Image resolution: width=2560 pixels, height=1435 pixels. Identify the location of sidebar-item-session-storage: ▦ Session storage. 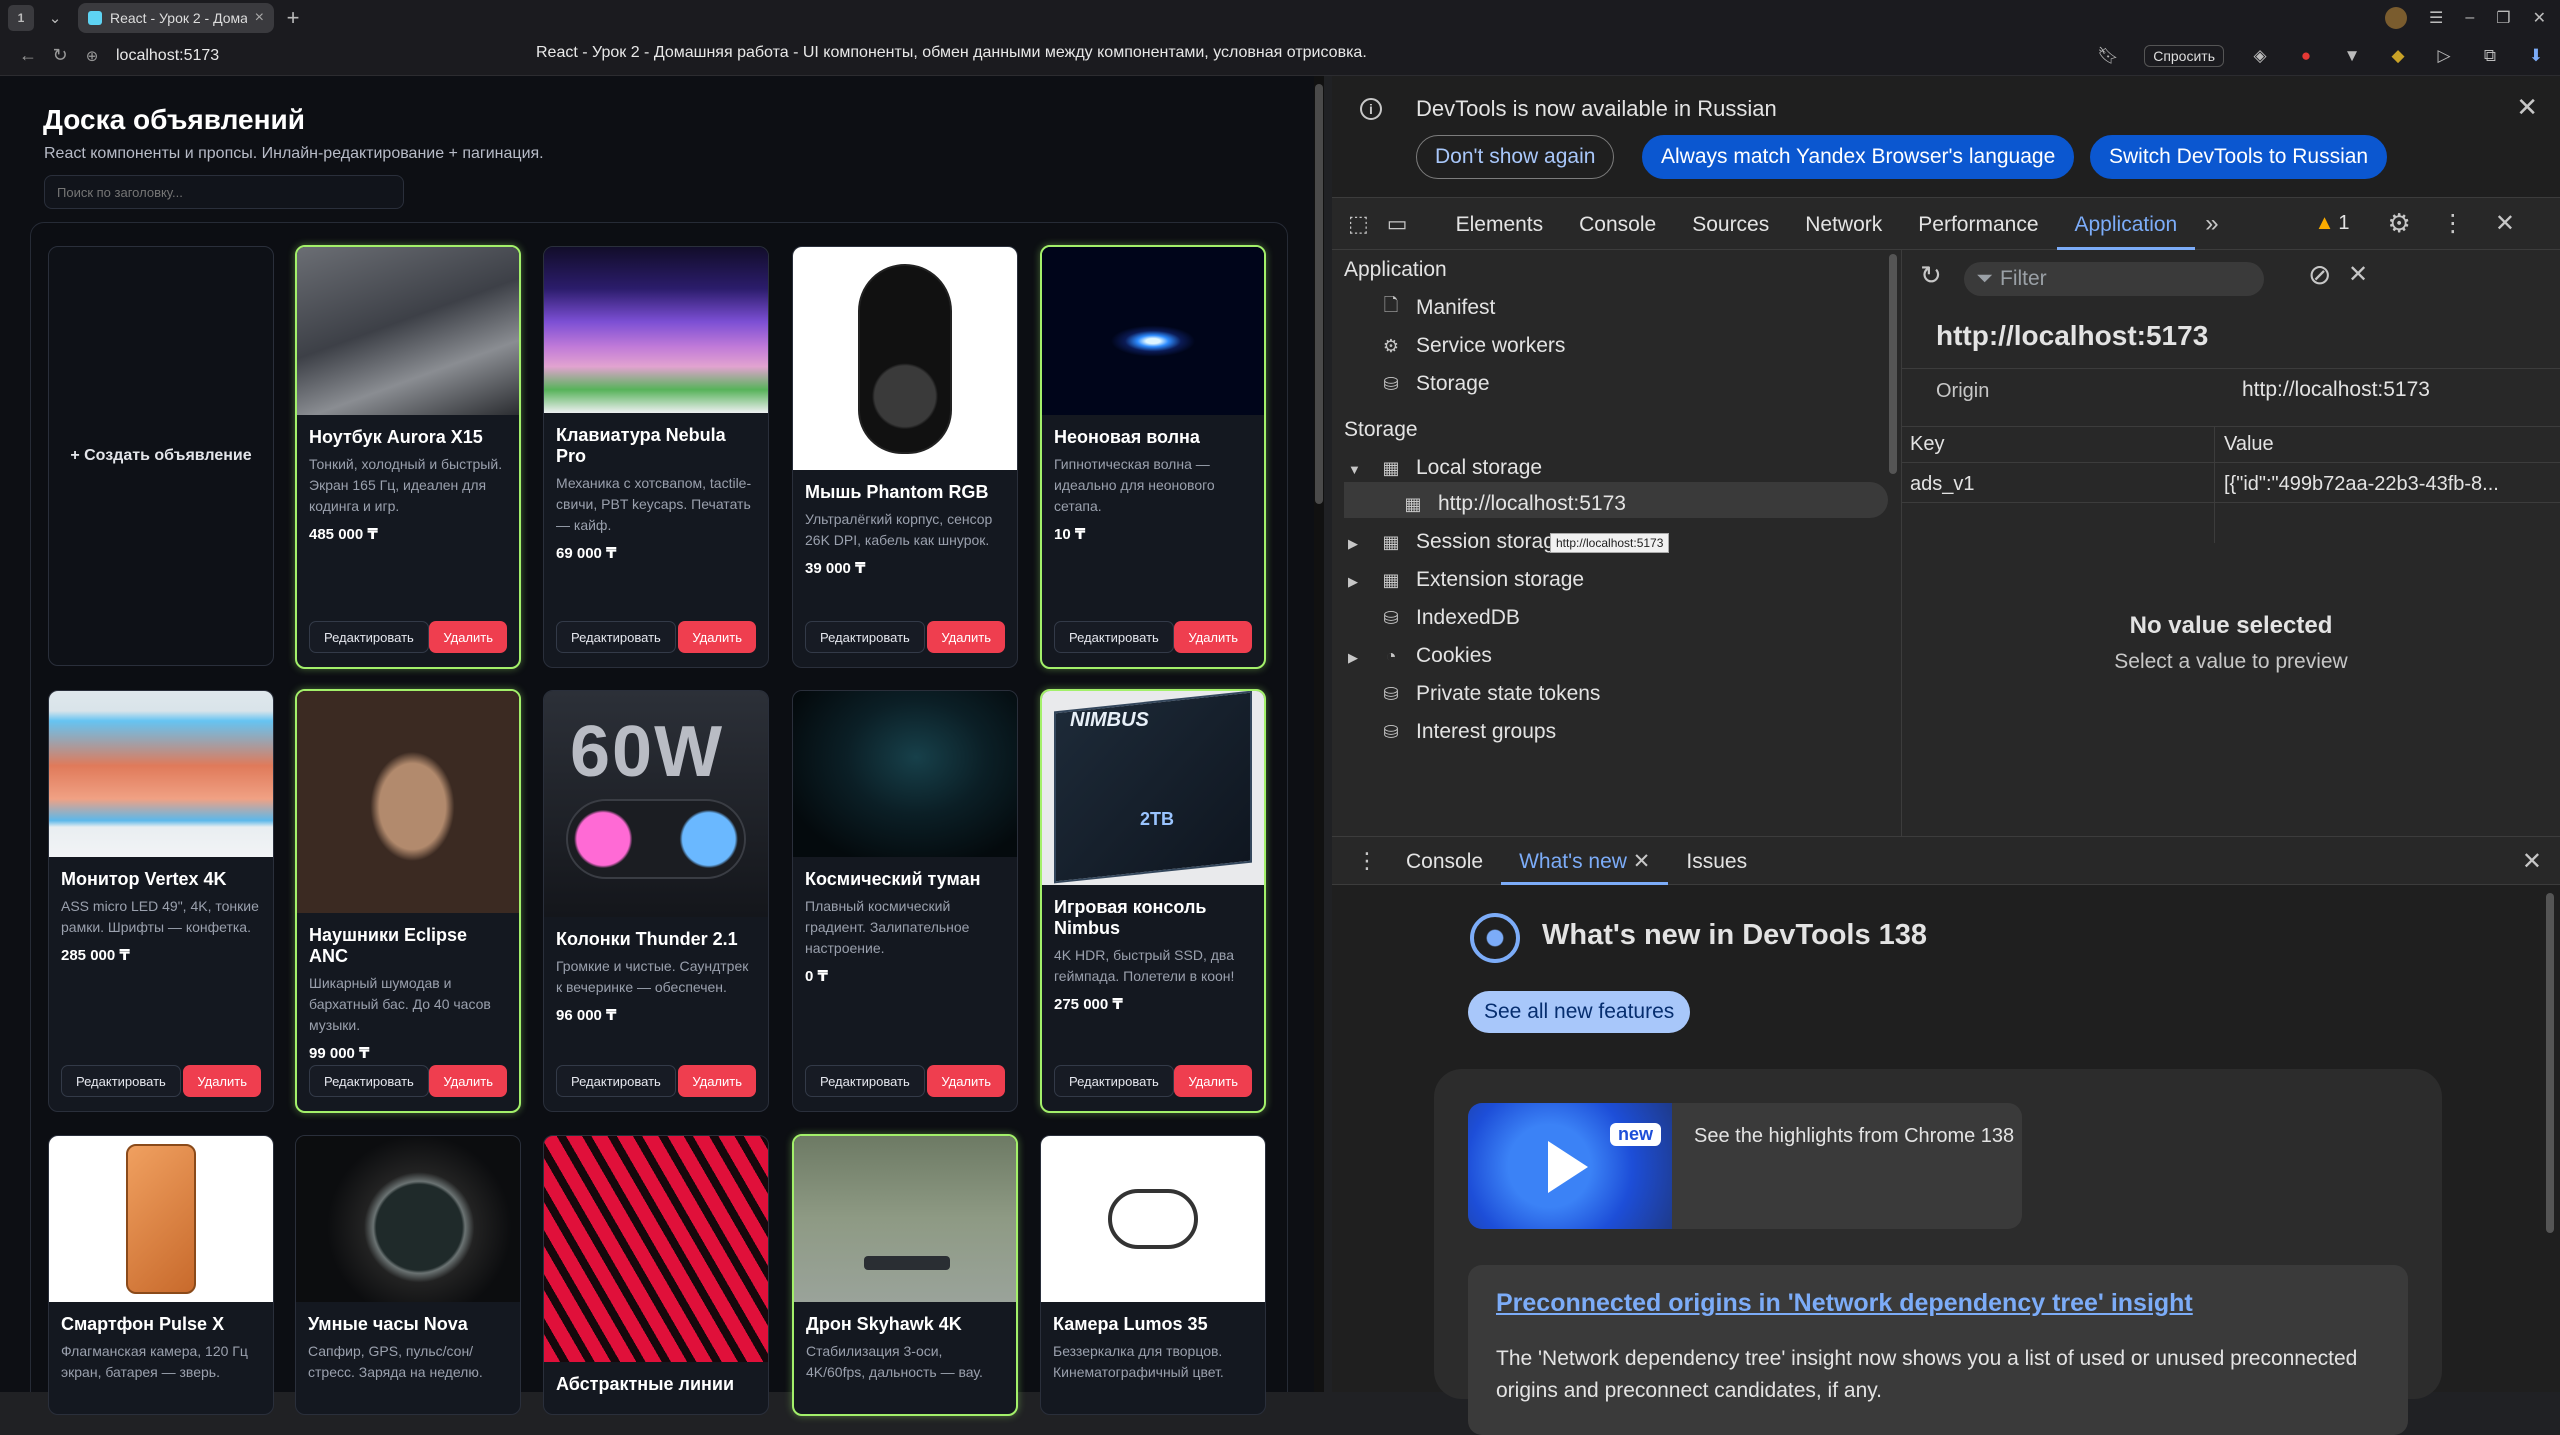
(1473, 542).